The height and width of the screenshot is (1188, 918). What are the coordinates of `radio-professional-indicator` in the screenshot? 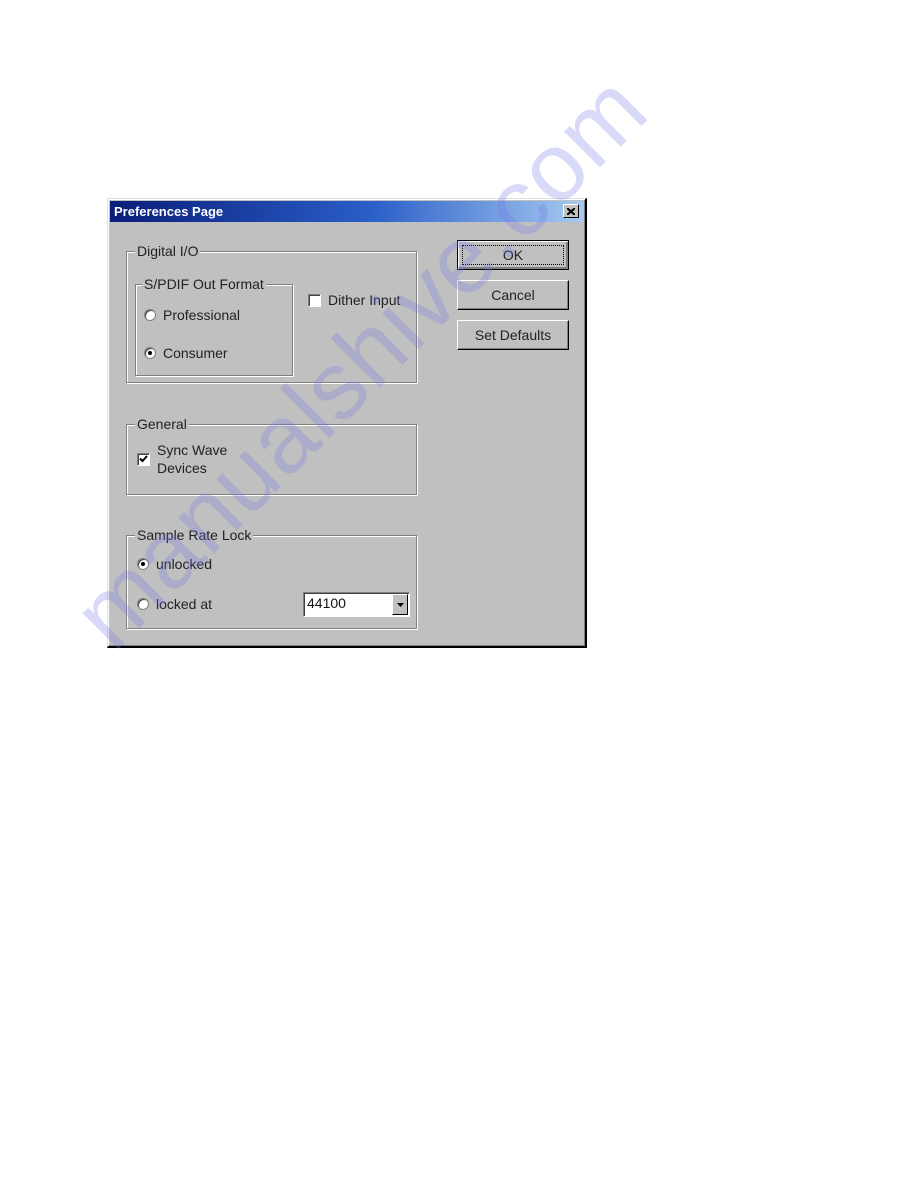 It's located at (150, 315).